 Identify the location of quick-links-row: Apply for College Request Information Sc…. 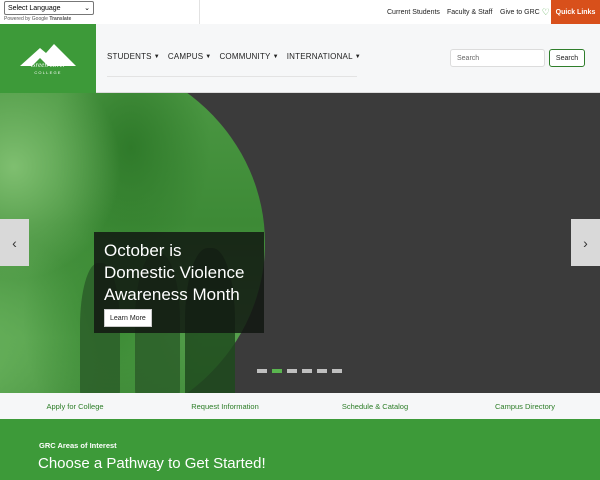
(300, 406).